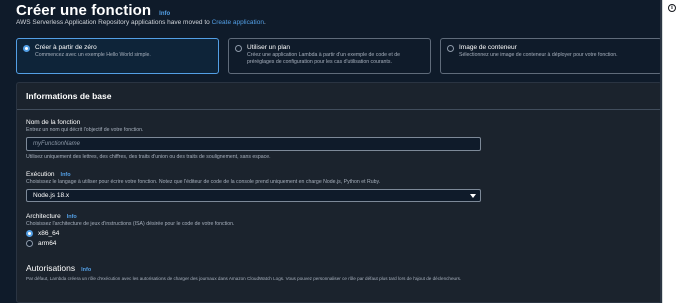  I want to click on panel-title: Informations de base, so click(69, 96).